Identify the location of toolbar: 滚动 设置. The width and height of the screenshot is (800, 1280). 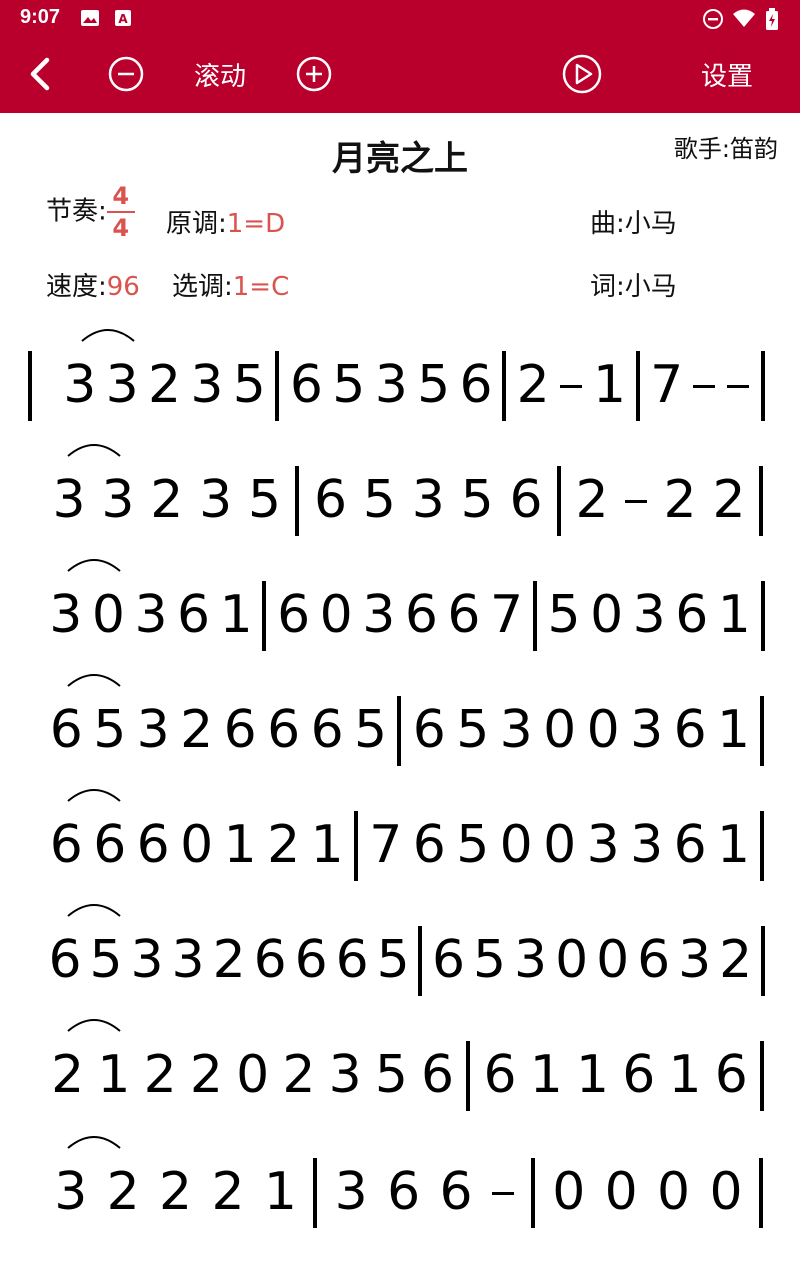
(400, 74).